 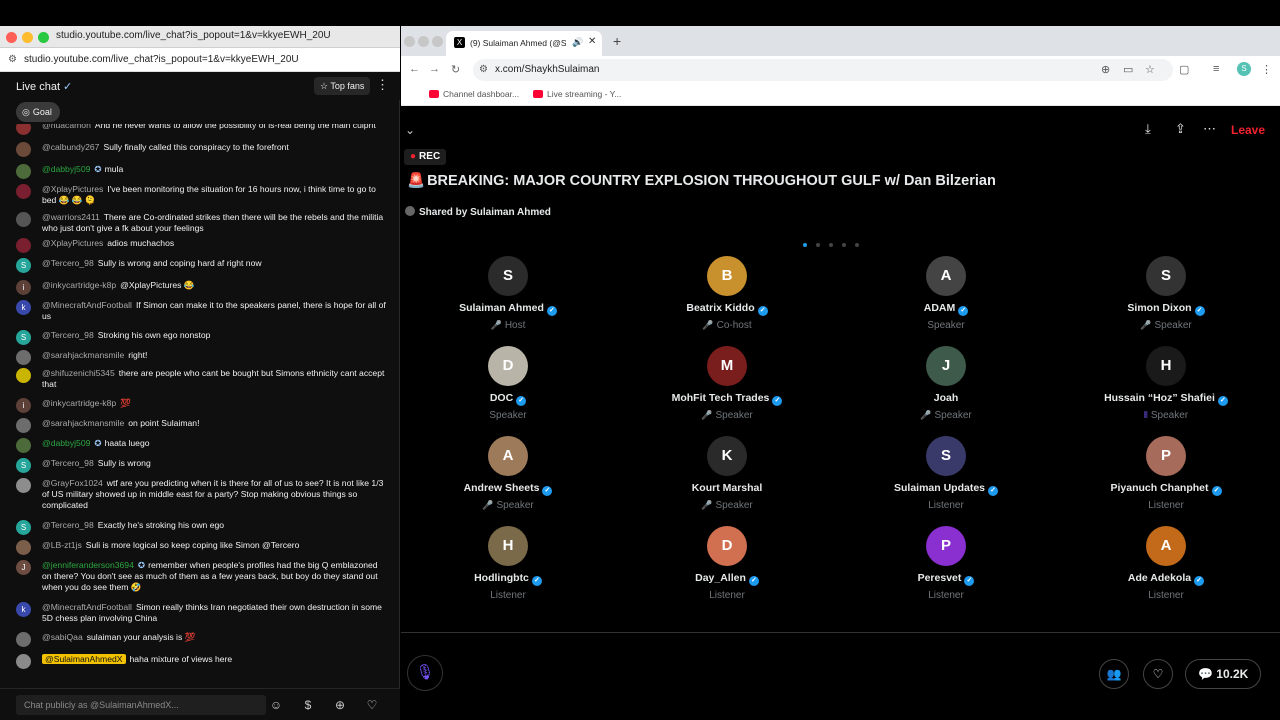 I want to click on new-tab-button: +, so click(x=617, y=41).